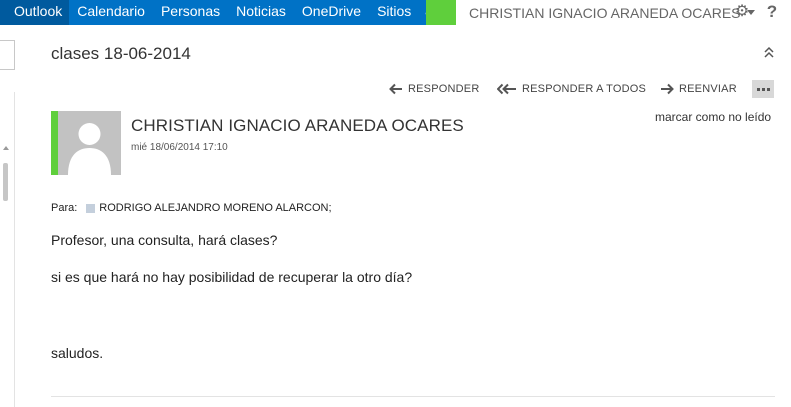  Describe the element at coordinates (708, 89) in the screenshot. I see `forward-label: REENVIAR` at that location.